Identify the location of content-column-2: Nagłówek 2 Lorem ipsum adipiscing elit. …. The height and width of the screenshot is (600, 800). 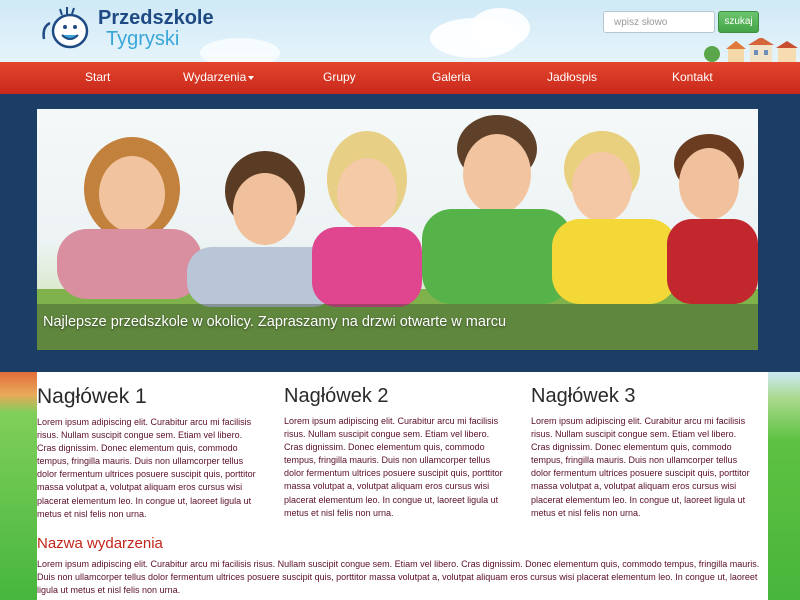
(396, 452).